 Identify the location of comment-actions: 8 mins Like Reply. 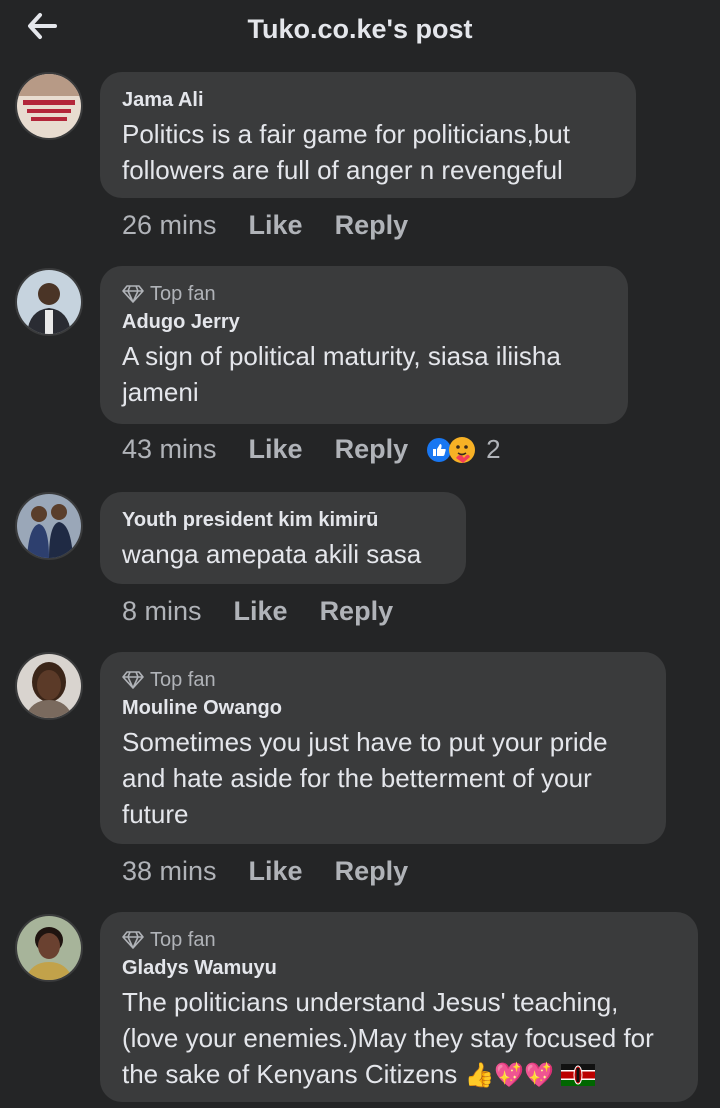
(273, 611).